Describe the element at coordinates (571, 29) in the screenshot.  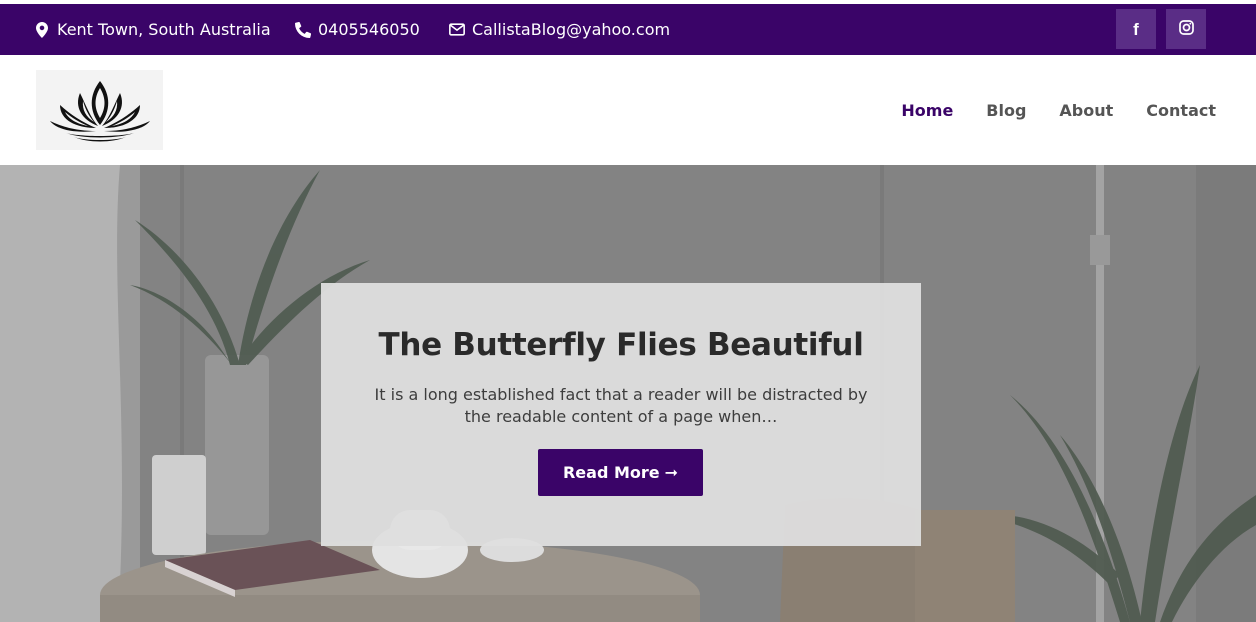
I see `email-text: CallistaBlog@yahoo.com` at that location.